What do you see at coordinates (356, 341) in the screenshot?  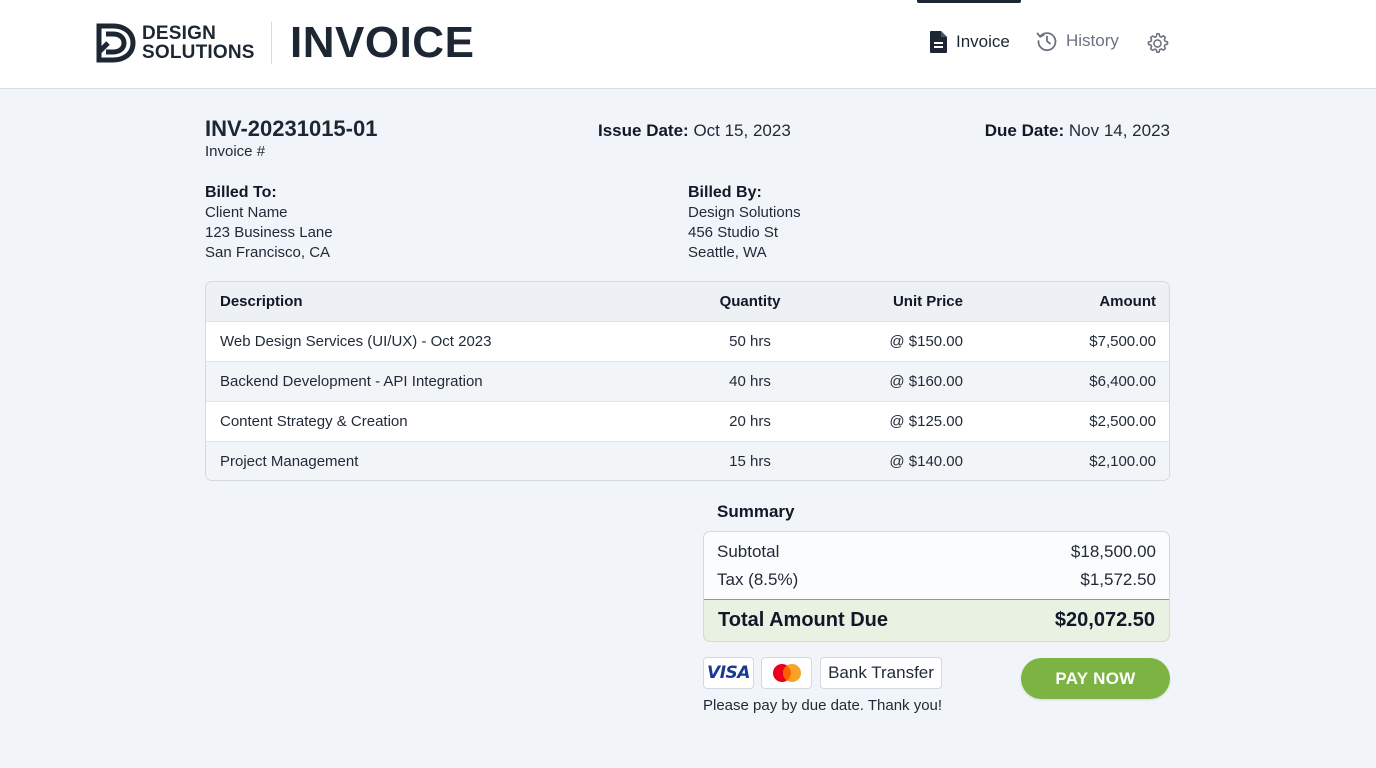 I see `row-description: Web Design Services (UI/UX) - Oct 2023` at bounding box center [356, 341].